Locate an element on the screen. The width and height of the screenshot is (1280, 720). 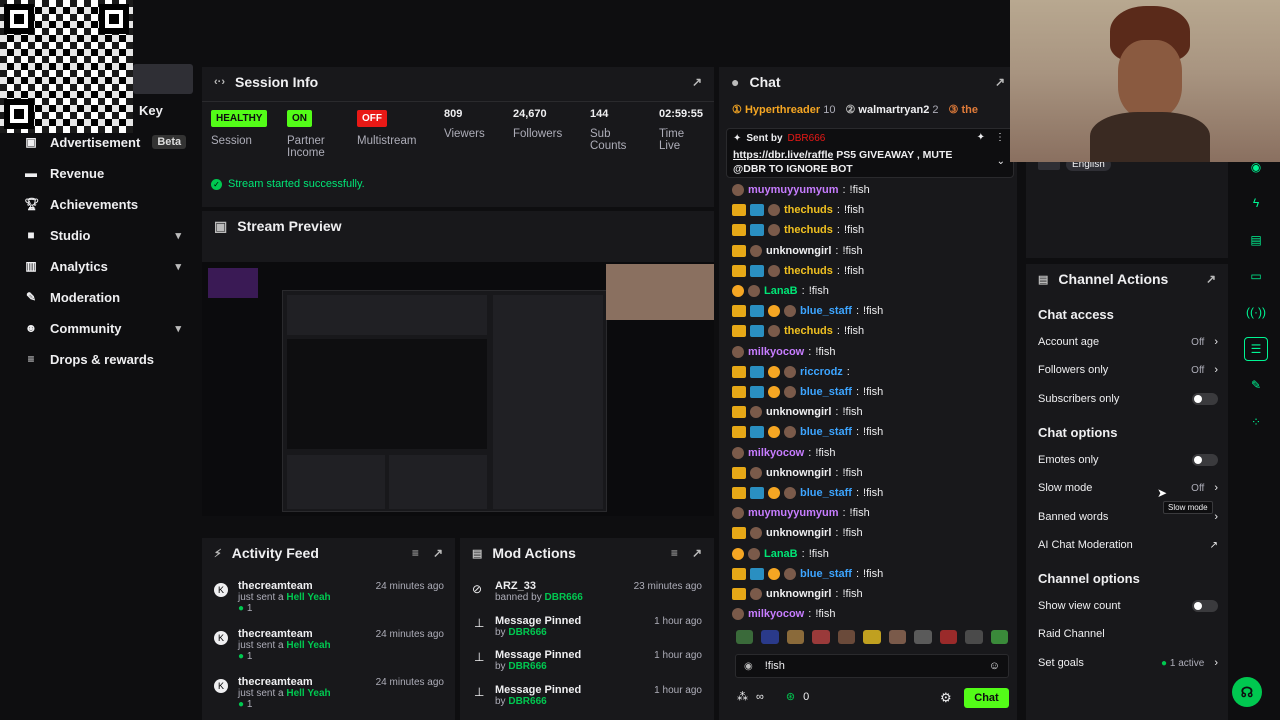
gift-icon: ≡ is located at coordinates (31, 359).